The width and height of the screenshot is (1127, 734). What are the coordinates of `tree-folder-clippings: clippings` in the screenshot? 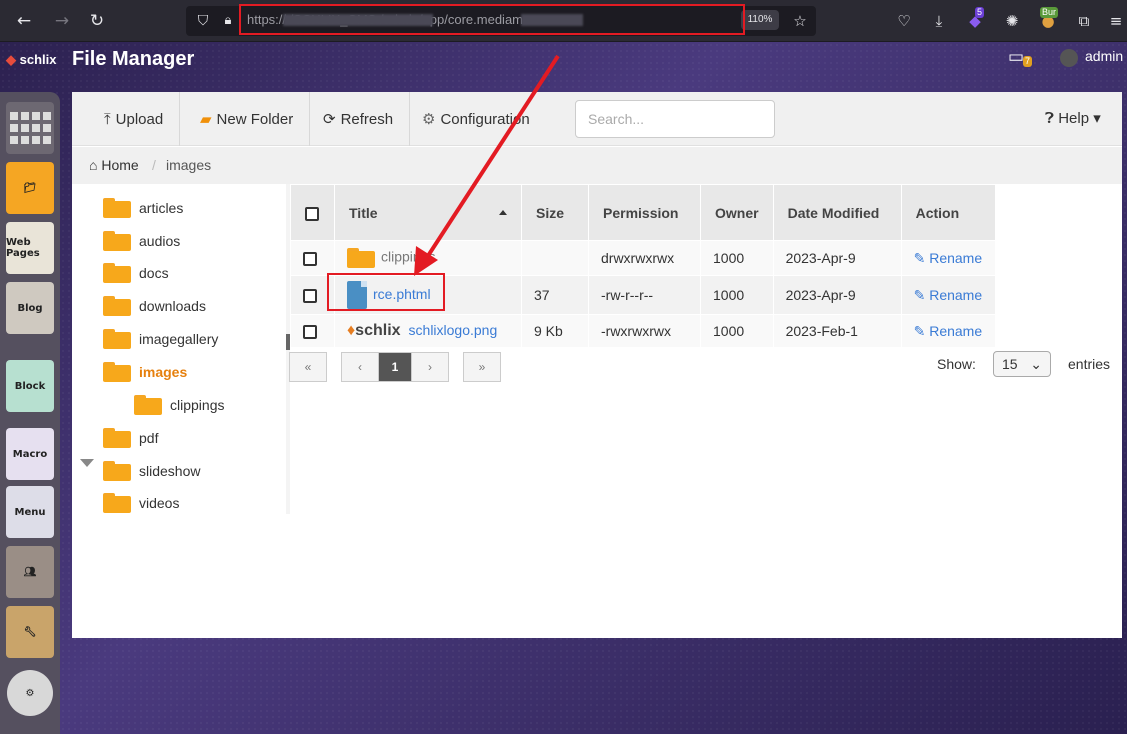 It's located at (179, 405).